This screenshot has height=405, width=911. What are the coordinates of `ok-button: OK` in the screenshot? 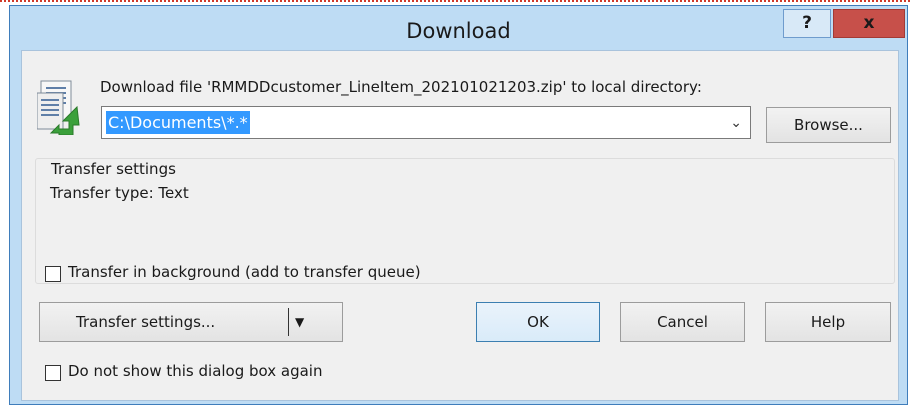 It's located at (538, 322).